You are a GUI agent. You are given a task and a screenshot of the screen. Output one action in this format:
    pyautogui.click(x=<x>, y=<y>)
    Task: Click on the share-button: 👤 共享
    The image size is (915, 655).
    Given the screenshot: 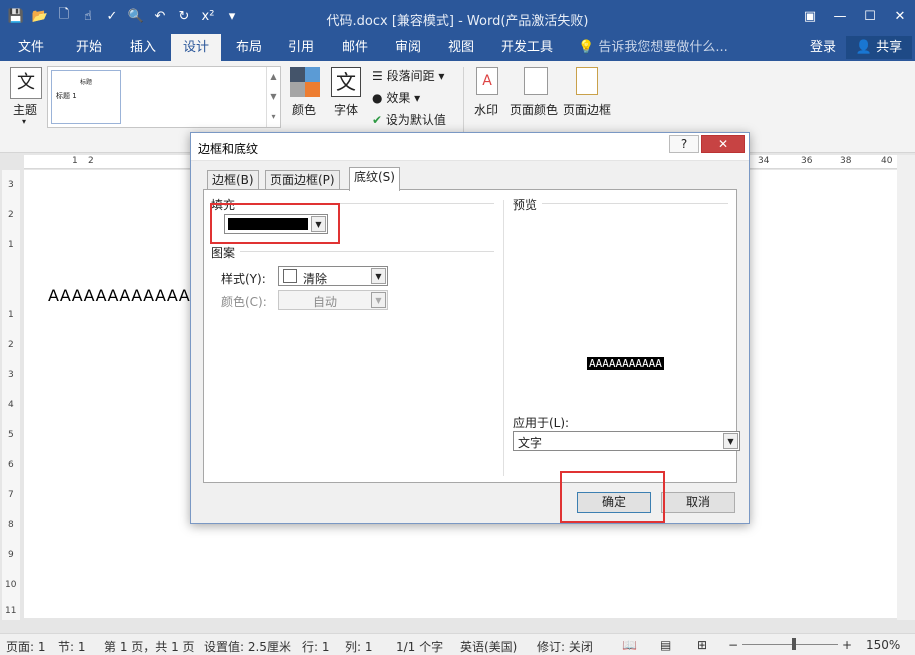 What is the action you would take?
    pyautogui.click(x=879, y=47)
    